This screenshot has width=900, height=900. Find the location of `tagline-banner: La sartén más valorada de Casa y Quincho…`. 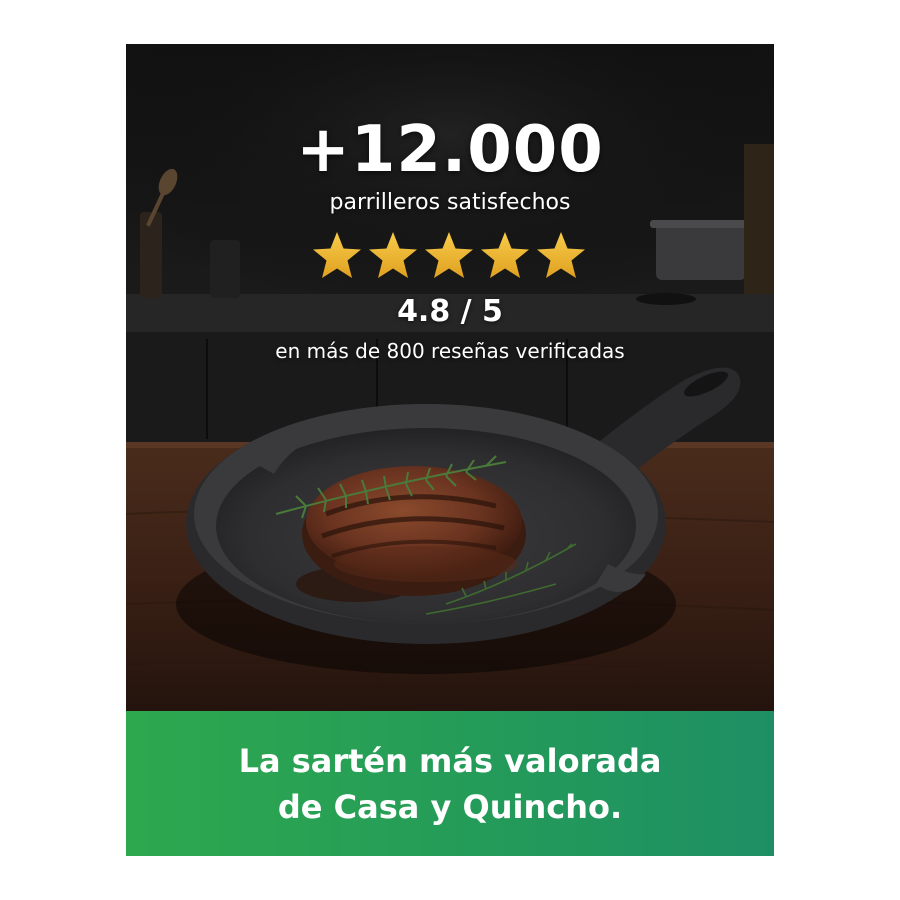

tagline-banner: La sartén más valorada de Casa y Quincho… is located at coordinates (450, 783).